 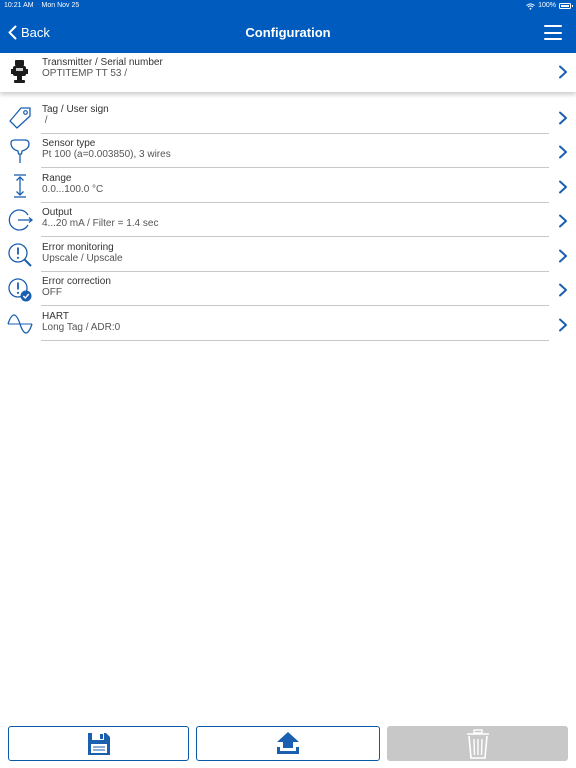 What do you see at coordinates (52, 292) in the screenshot?
I see `row-value: OFF` at bounding box center [52, 292].